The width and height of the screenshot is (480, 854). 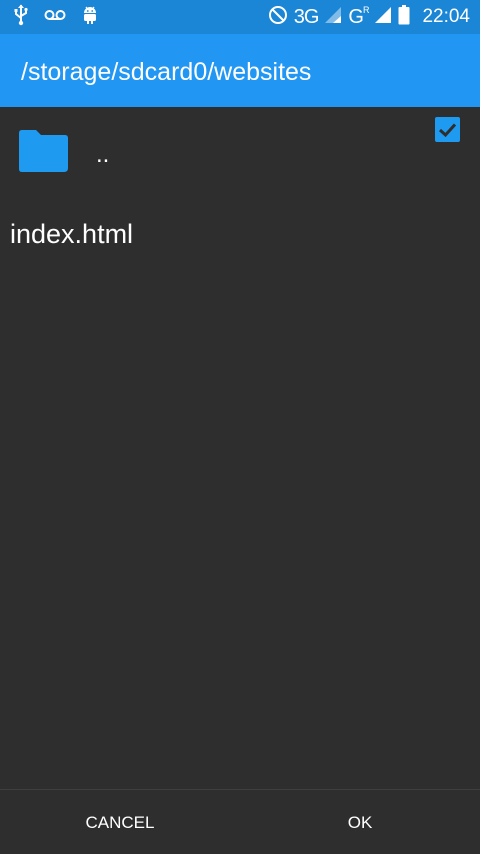 I want to click on battery-icon, so click(x=404, y=17).